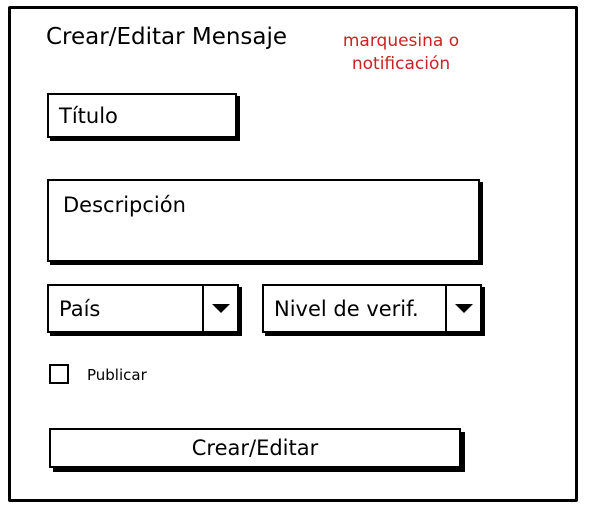 Image resolution: width=592 pixels, height=510 pixels. I want to click on verification-level-value: Nivel de verif., so click(346, 308).